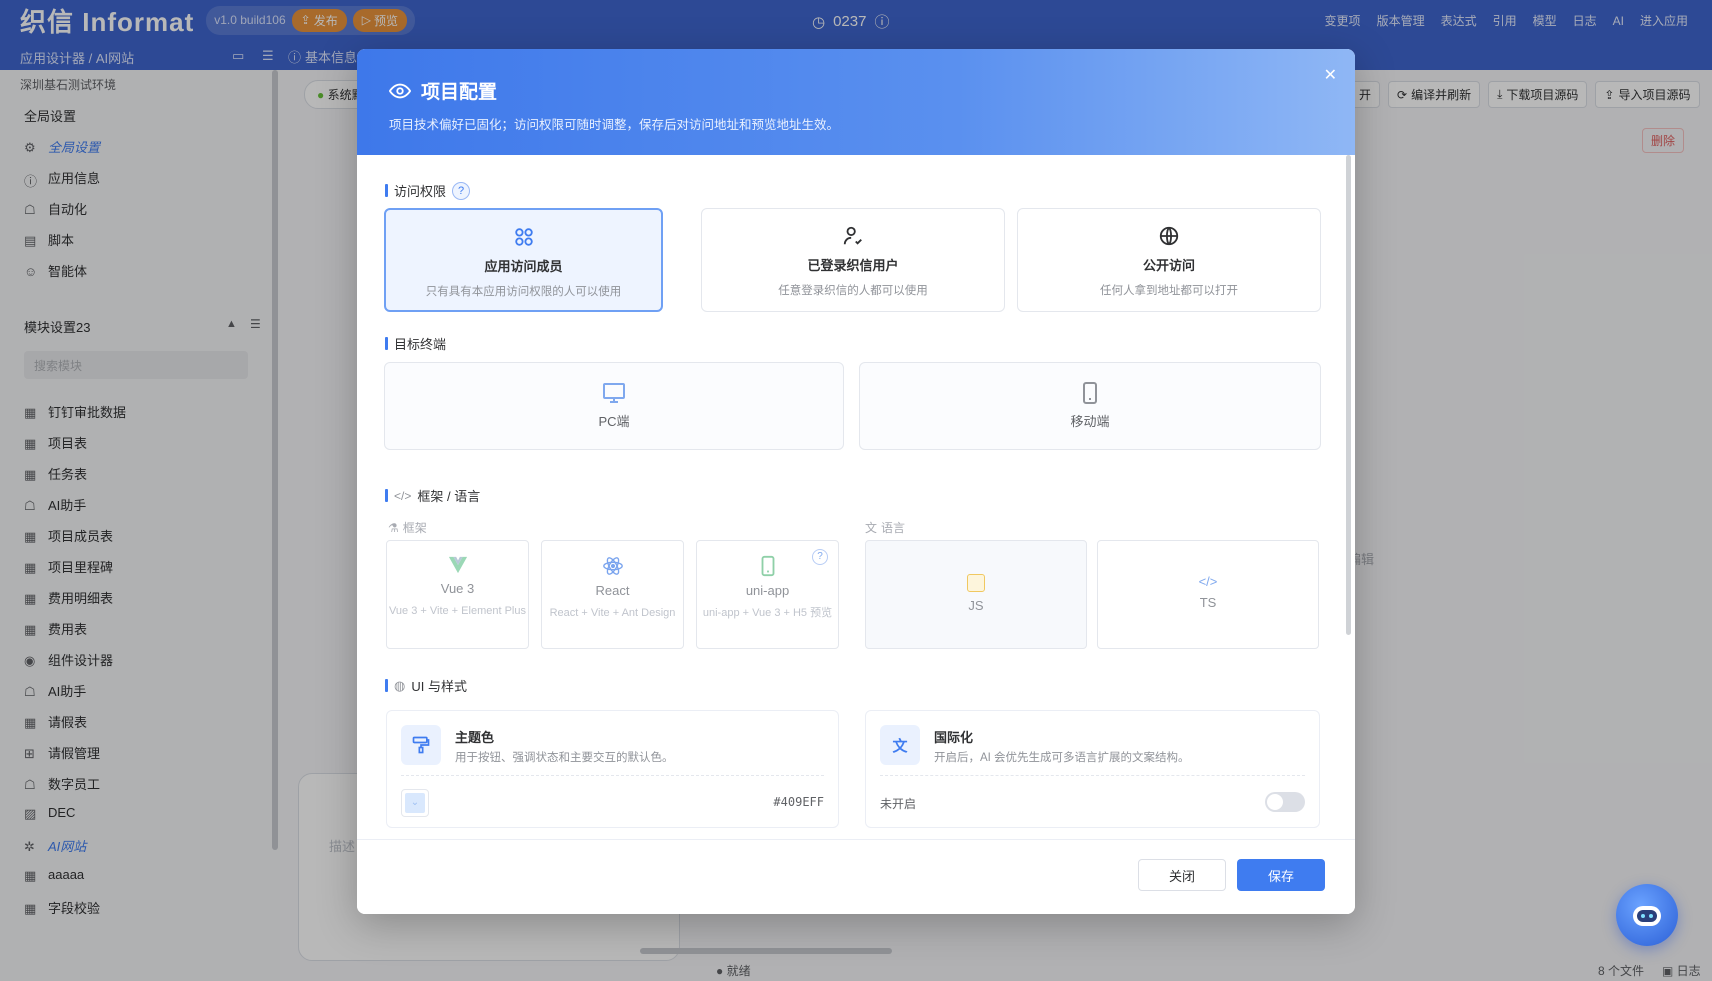 Image resolution: width=1712 pixels, height=981 pixels. What do you see at coordinates (1330, 75) in the screenshot?
I see `close-icon: ✕` at bounding box center [1330, 75].